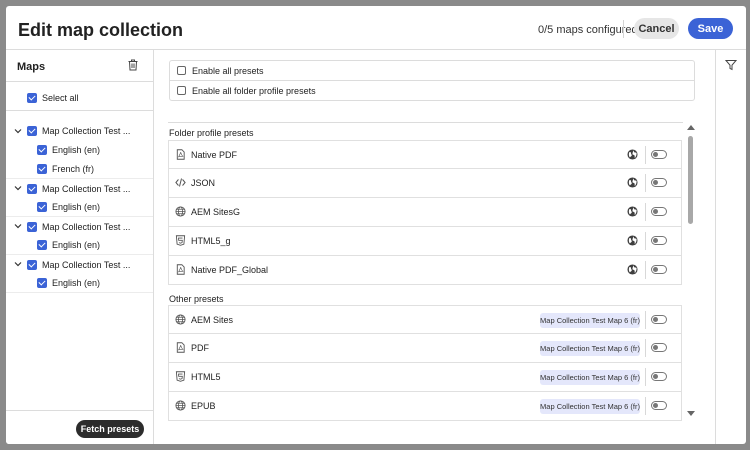 This screenshot has height=450, width=750. I want to click on other-presets-title: Other presets, so click(196, 299).